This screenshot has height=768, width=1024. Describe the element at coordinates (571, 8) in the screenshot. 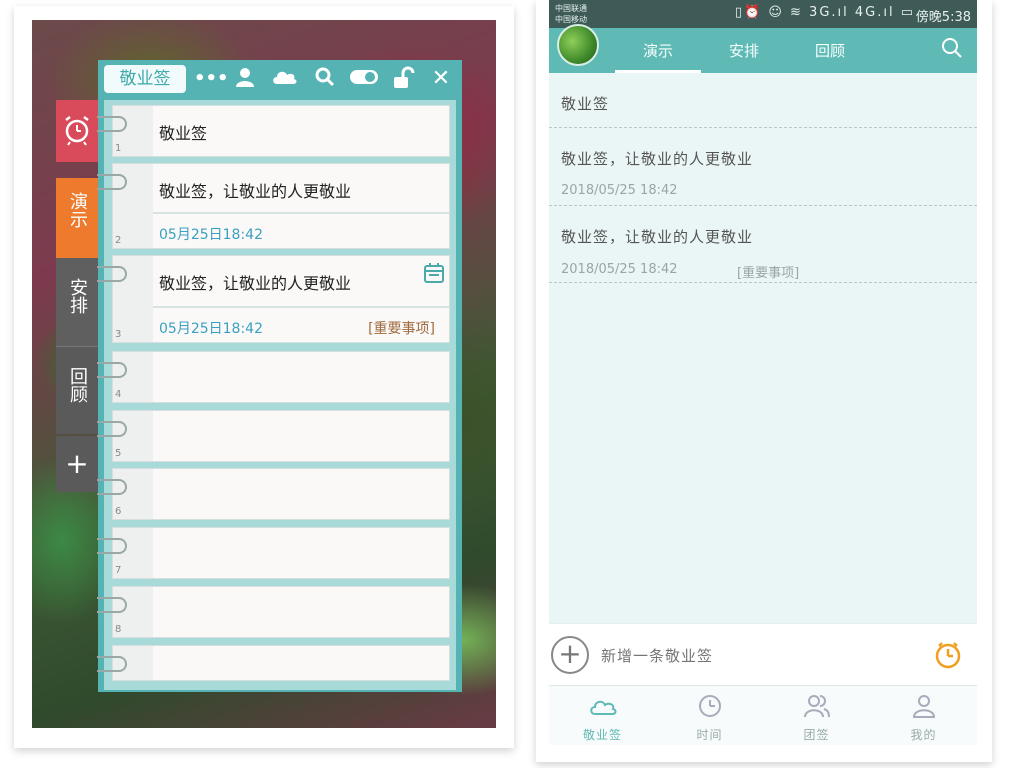

I see `carrier-label: 中国联通` at that location.